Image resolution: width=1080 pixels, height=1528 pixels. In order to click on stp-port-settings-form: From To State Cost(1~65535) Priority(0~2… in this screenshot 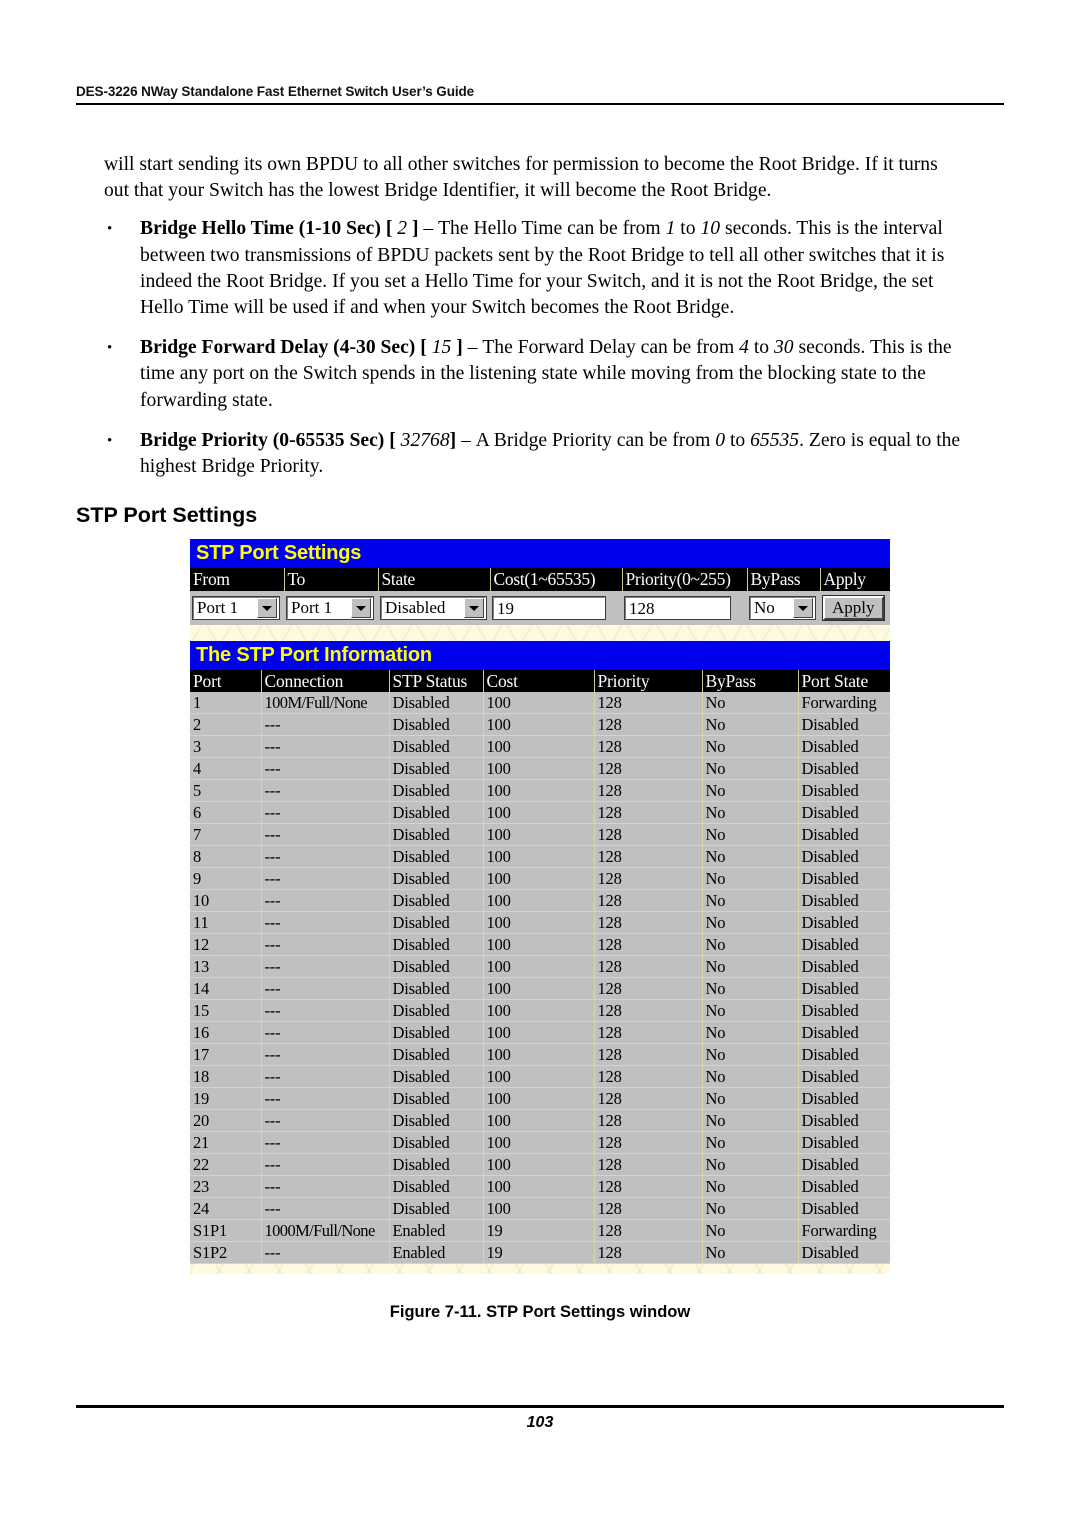, I will do `click(540, 596)`.